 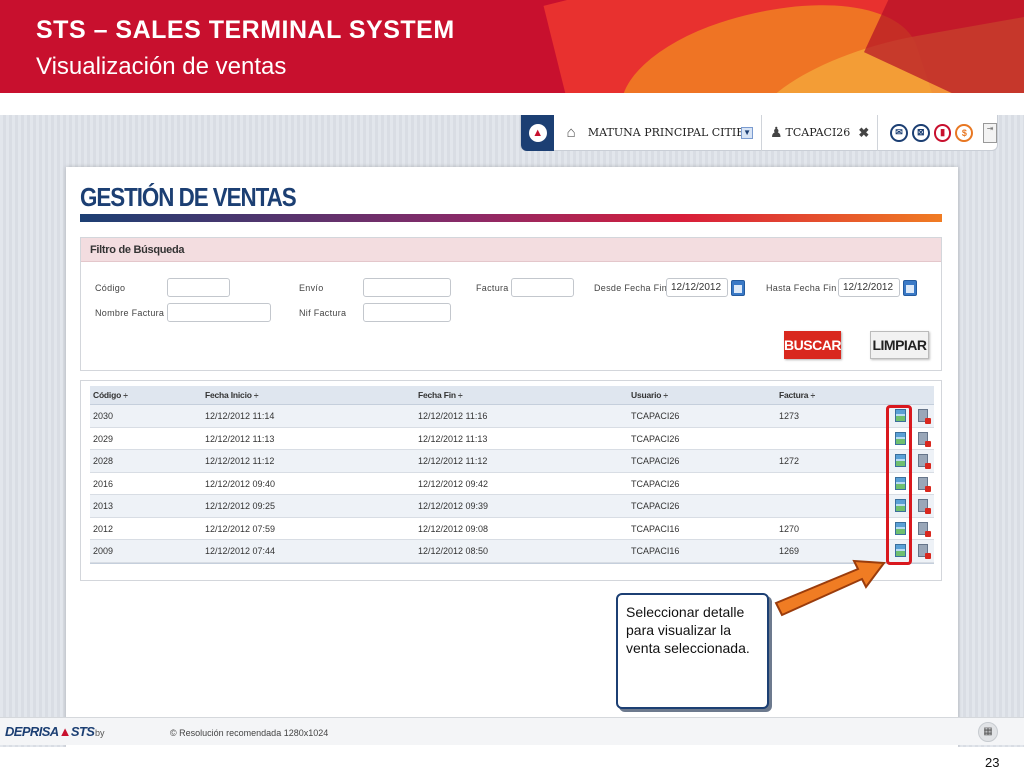 What do you see at coordinates (188, 197) in the screenshot?
I see `page-title: GESTIÓN DE VENTAS` at bounding box center [188, 197].